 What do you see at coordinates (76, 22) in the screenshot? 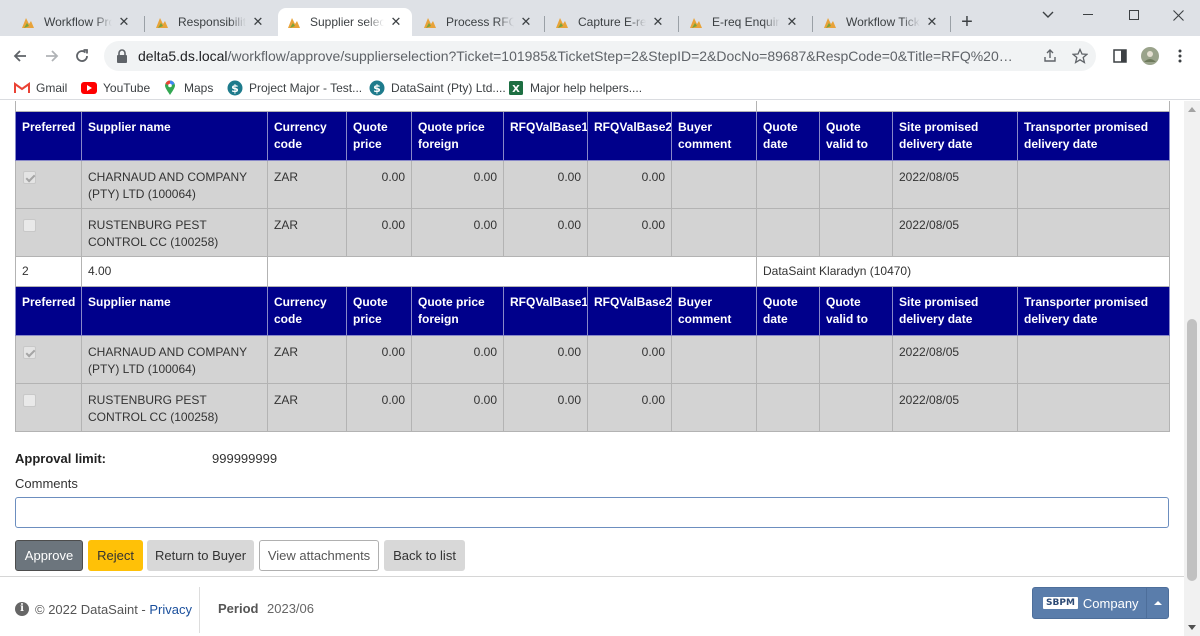
I see `tab-workflow-progress: Workflow Progress ✕` at bounding box center [76, 22].